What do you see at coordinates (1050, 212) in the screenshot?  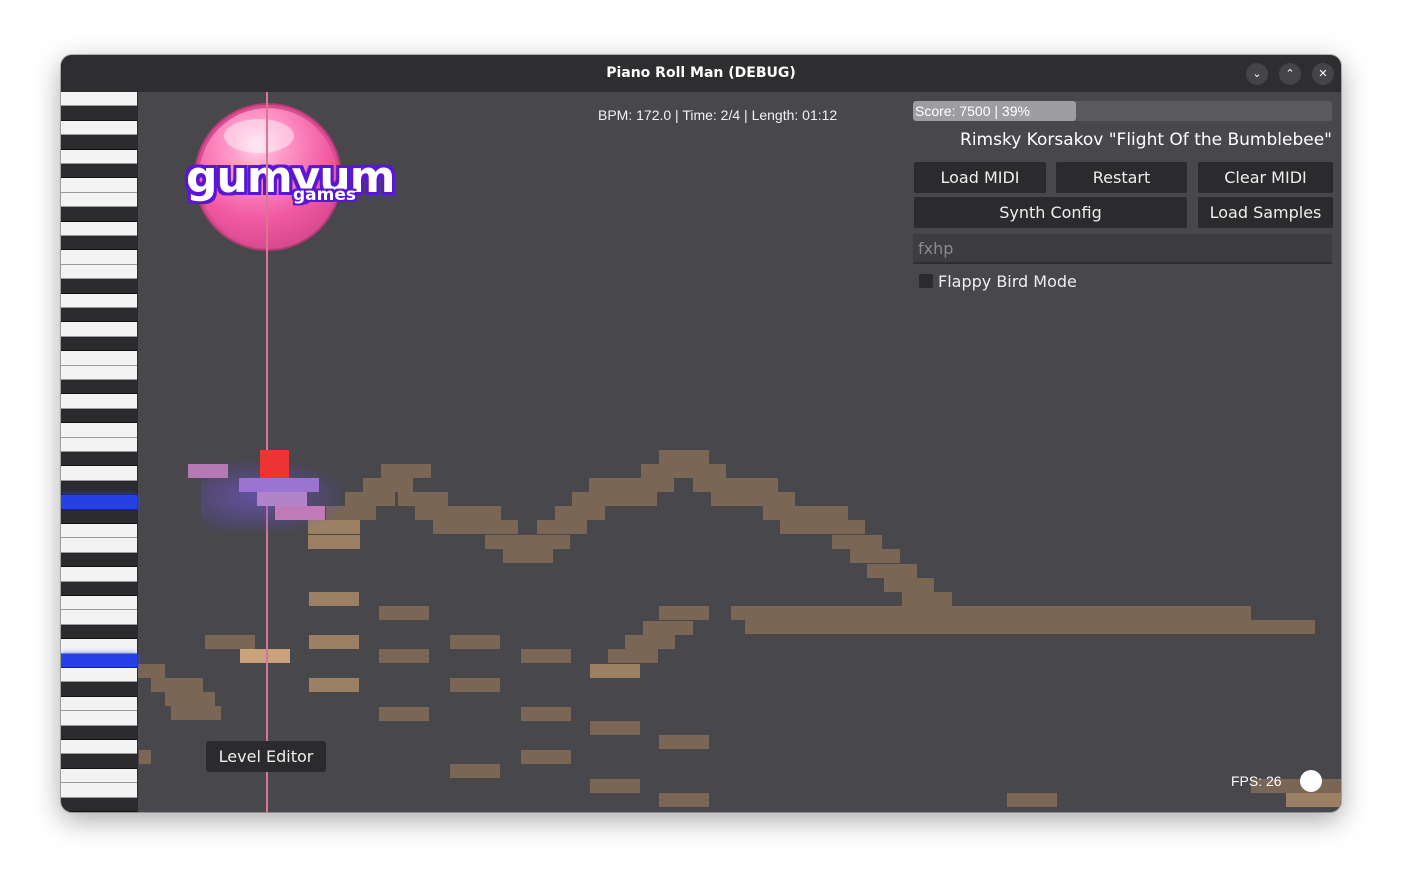 I see `synth-config-button: Synth Config` at bounding box center [1050, 212].